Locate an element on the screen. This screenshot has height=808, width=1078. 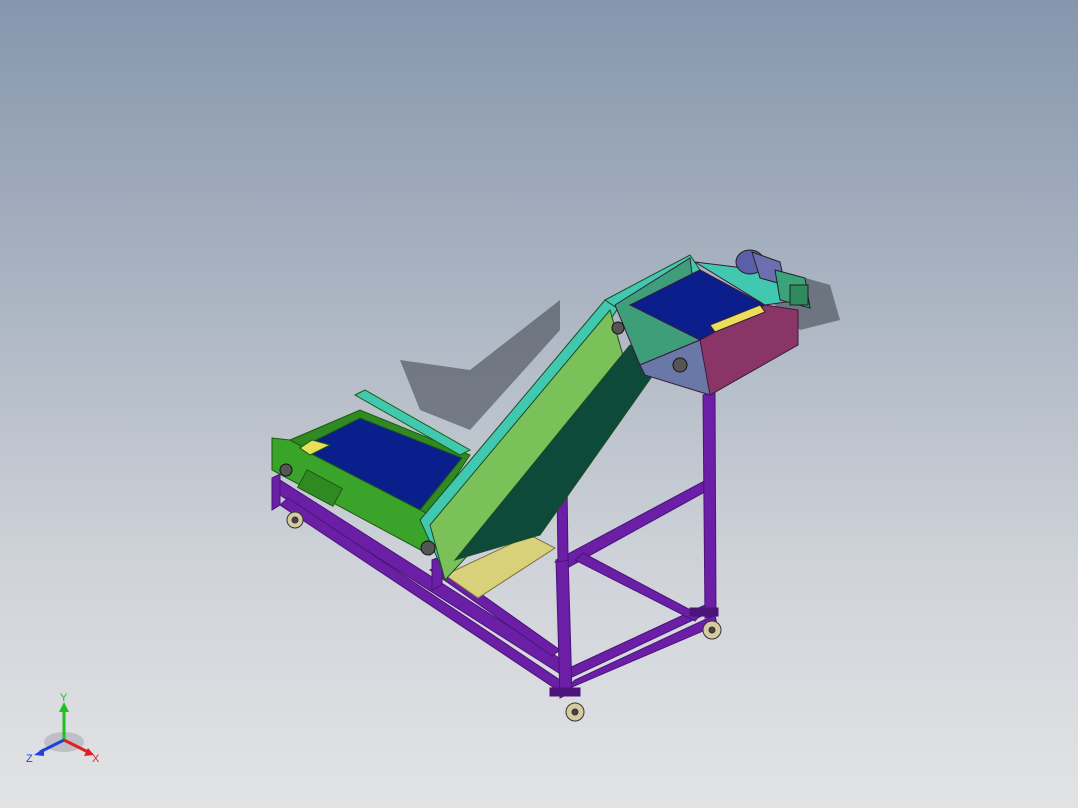
orientation-triad: Y X Z is located at coordinates (67, 730).